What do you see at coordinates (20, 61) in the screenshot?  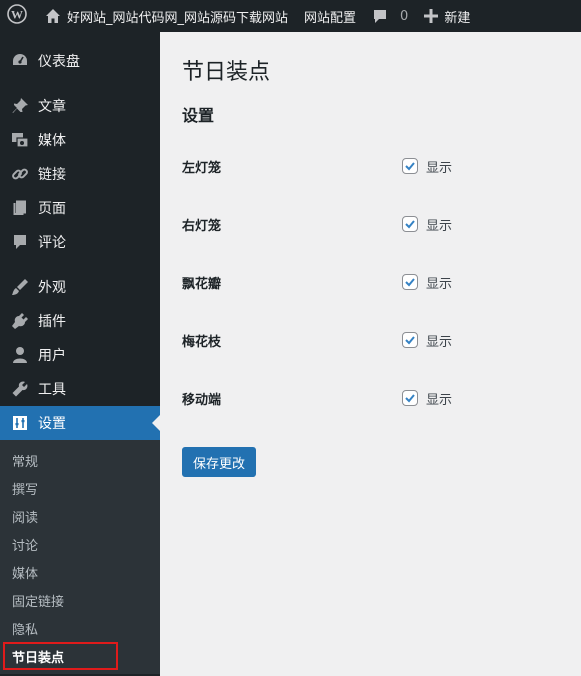 I see `dashboard-icon` at bounding box center [20, 61].